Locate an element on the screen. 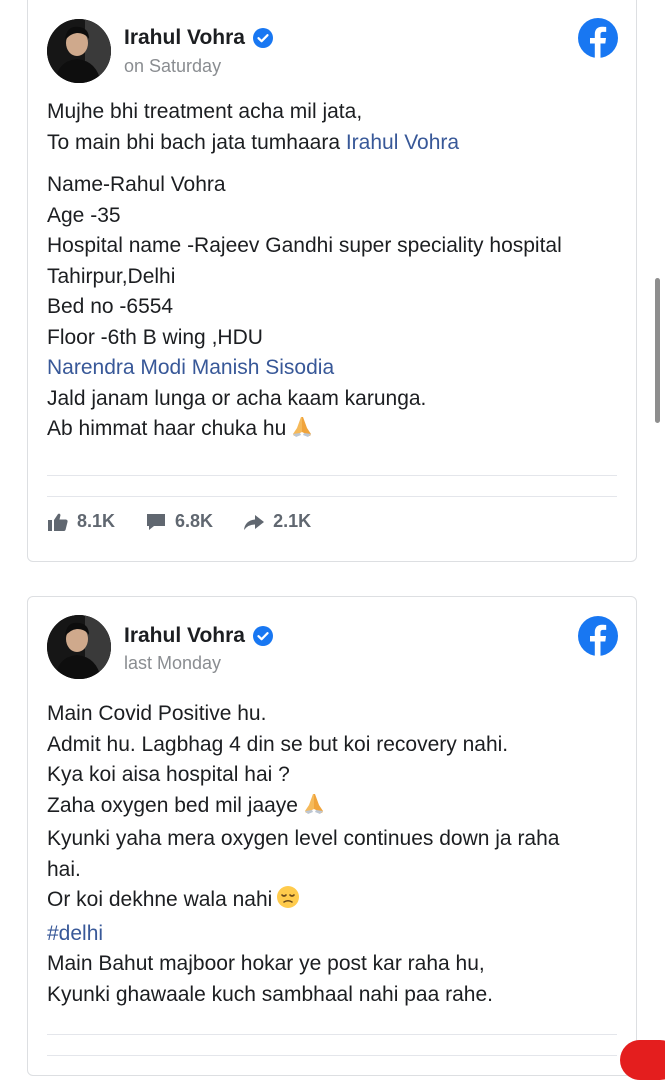  post-timestamp: on Saturday is located at coordinates (172, 66).